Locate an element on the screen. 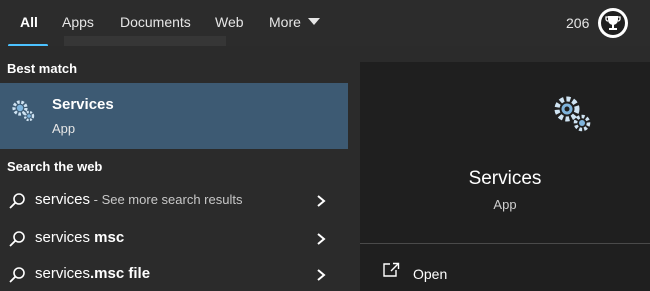 This screenshot has width=650, height=291. best-match-title: Services is located at coordinates (83, 104).